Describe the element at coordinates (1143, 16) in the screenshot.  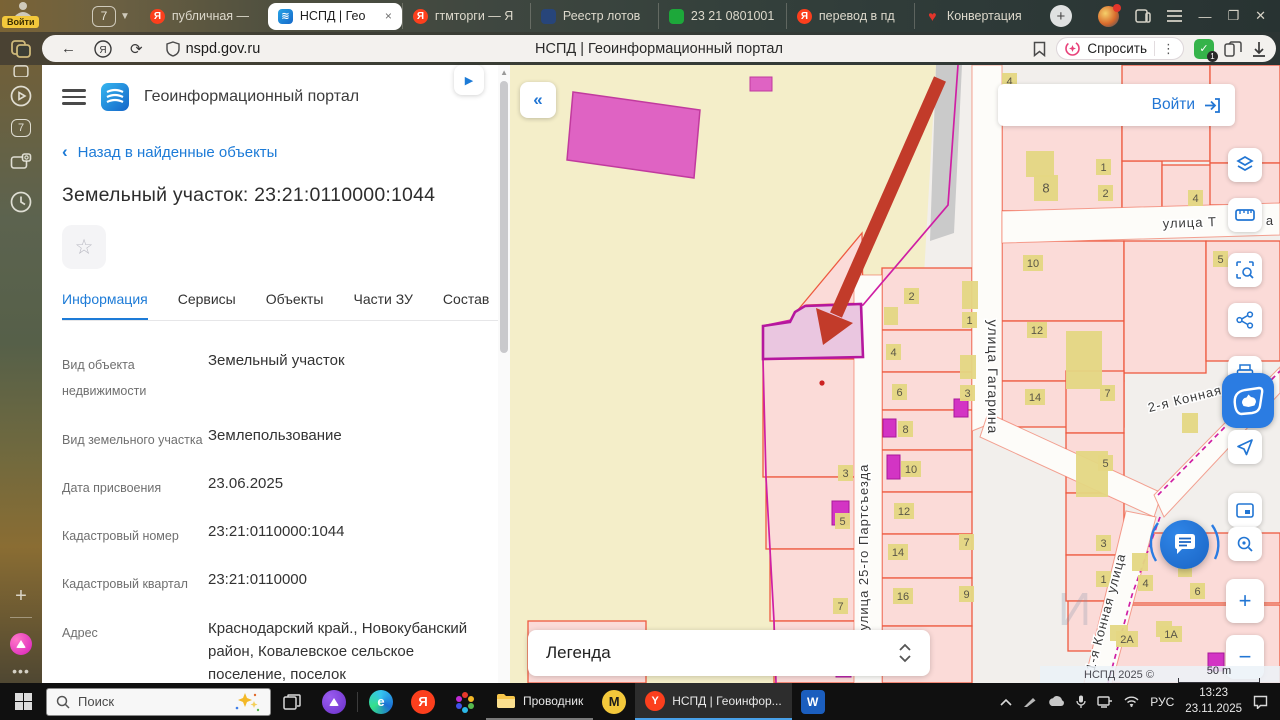
I see `side-panel-icon` at that location.